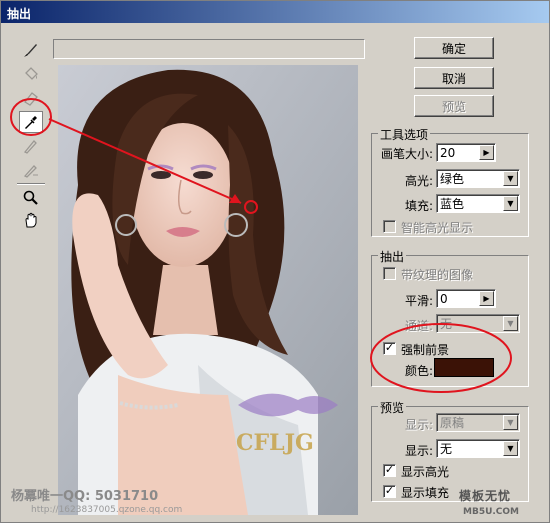  I want to click on extraction-title: 抽出, so click(392, 256).